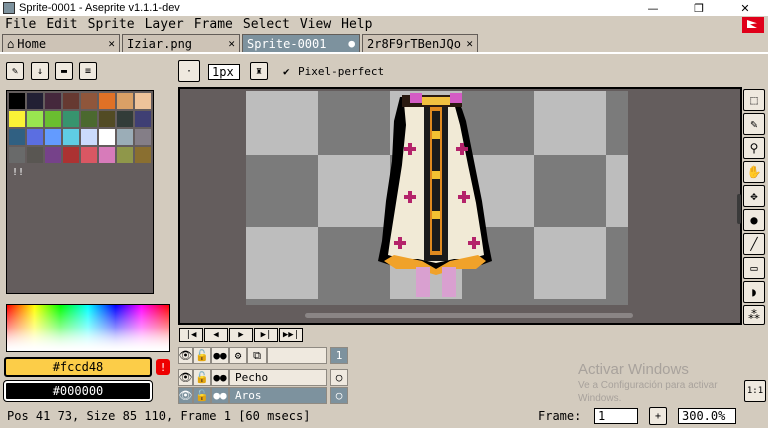 Image resolution: width=768 pixels, height=428 pixels. What do you see at coordinates (754, 148) in the screenshot?
I see `eyedropper-tool-icon: ⚲` at bounding box center [754, 148].